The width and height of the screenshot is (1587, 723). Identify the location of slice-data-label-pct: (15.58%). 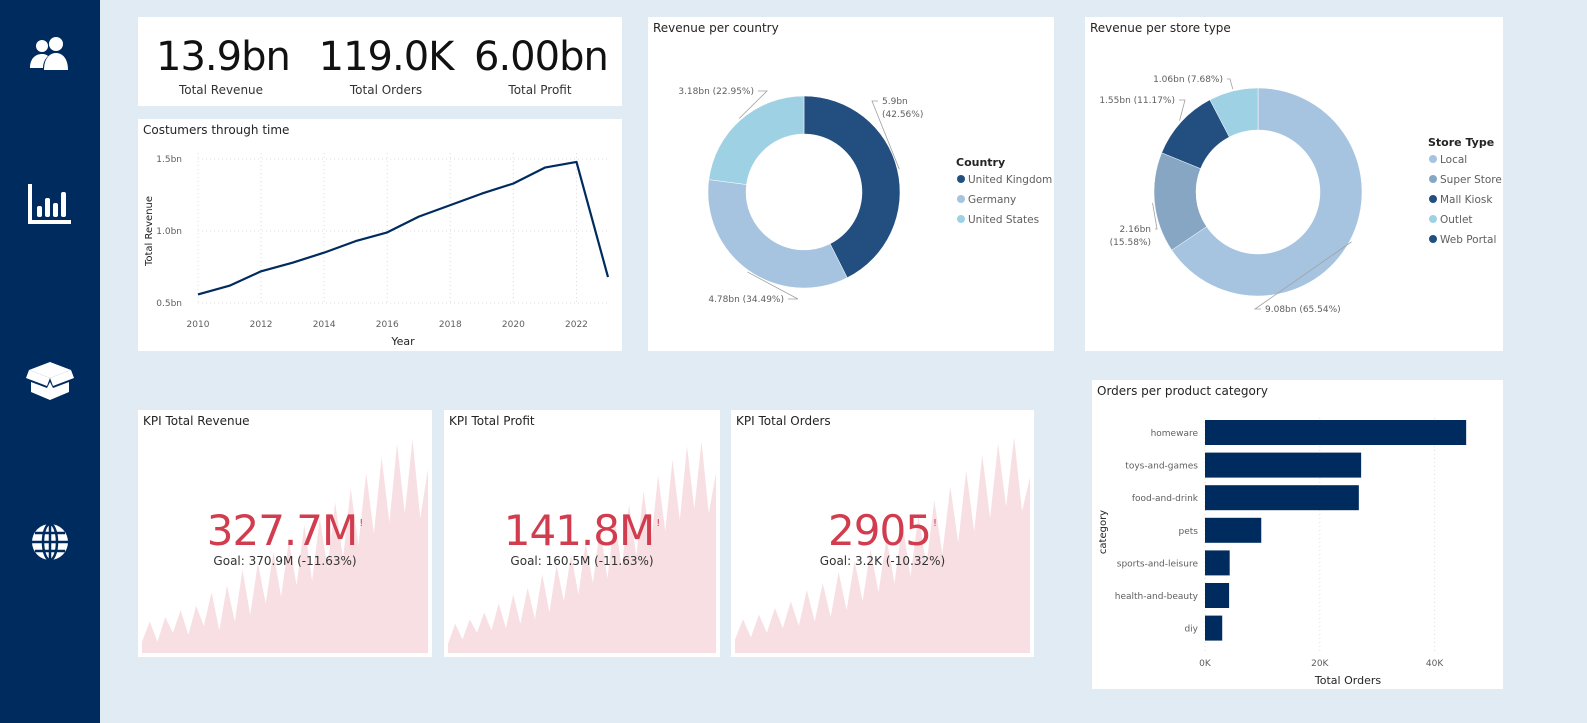
(1130, 243).